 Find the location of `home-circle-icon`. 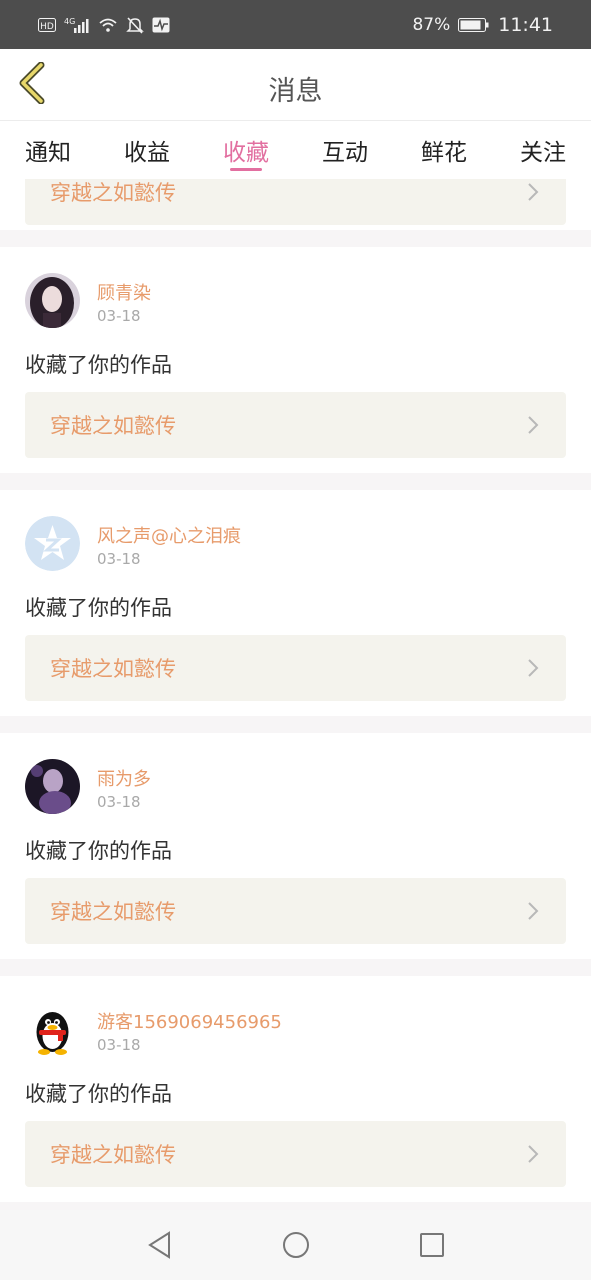

home-circle-icon is located at coordinates (296, 1245).